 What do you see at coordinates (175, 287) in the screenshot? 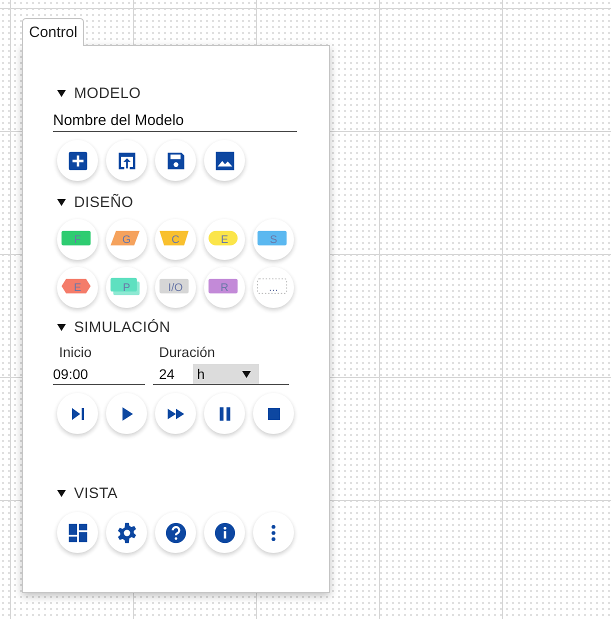
I see `shape-button: I/O` at bounding box center [175, 287].